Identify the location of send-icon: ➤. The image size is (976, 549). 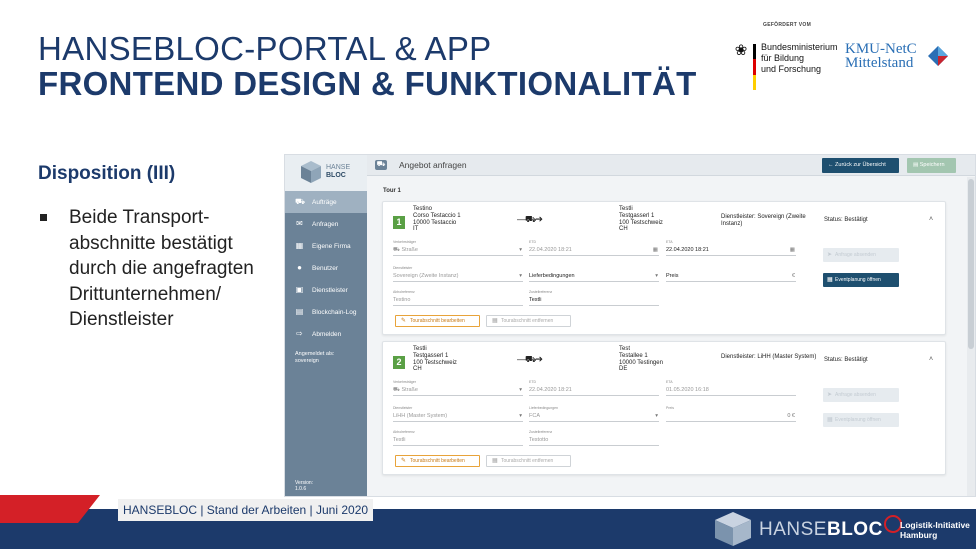
(830, 255).